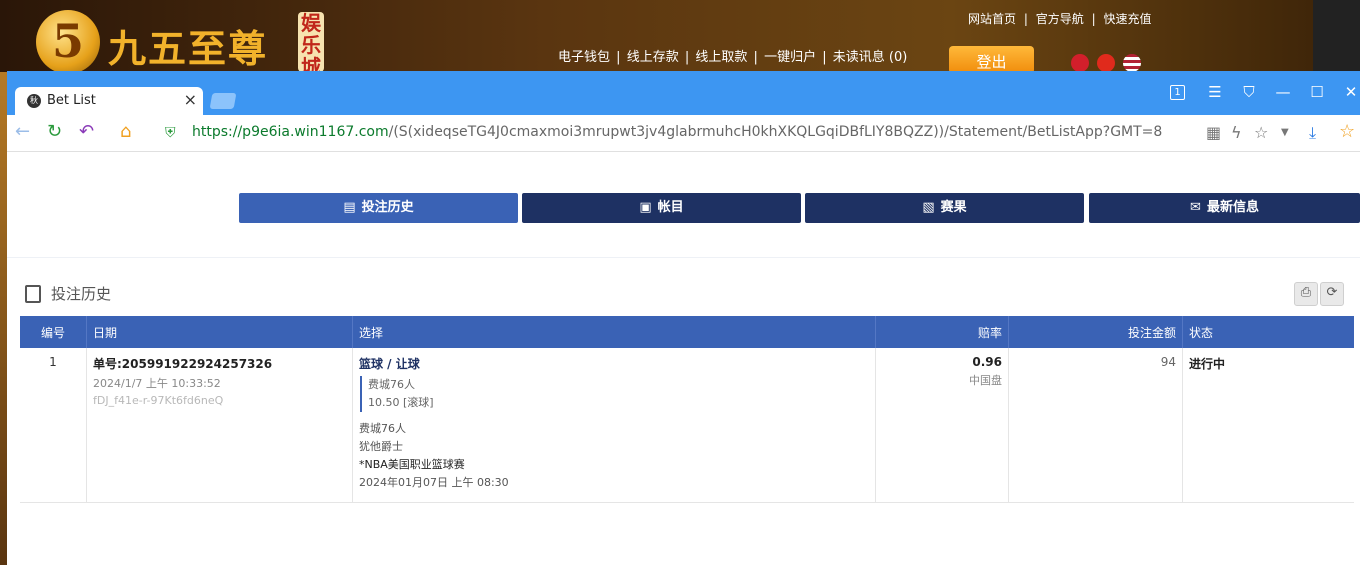 Image resolution: width=1360 pixels, height=565 pixels. What do you see at coordinates (53, 332) in the screenshot?
I see `col-no: 编号` at bounding box center [53, 332].